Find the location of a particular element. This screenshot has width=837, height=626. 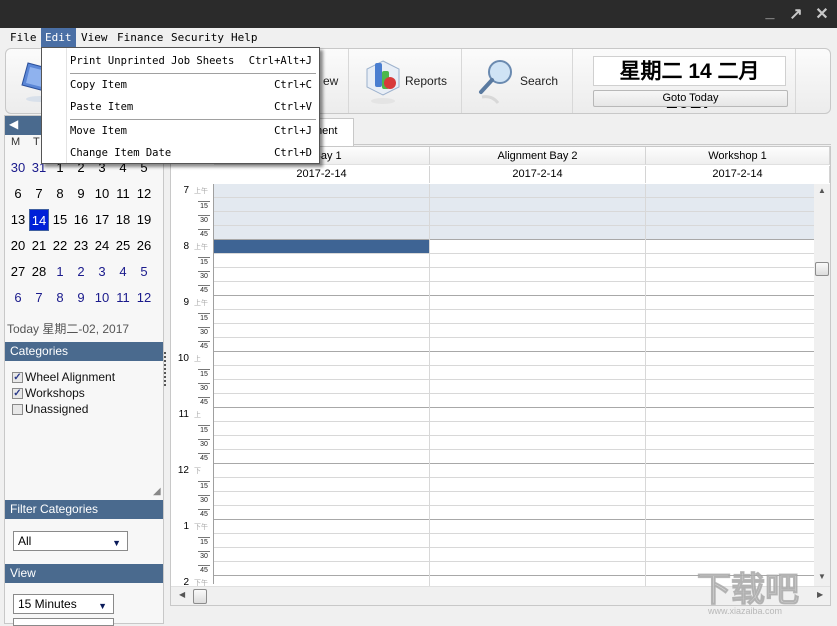

maximize-button: ↗ is located at coordinates (796, 14).